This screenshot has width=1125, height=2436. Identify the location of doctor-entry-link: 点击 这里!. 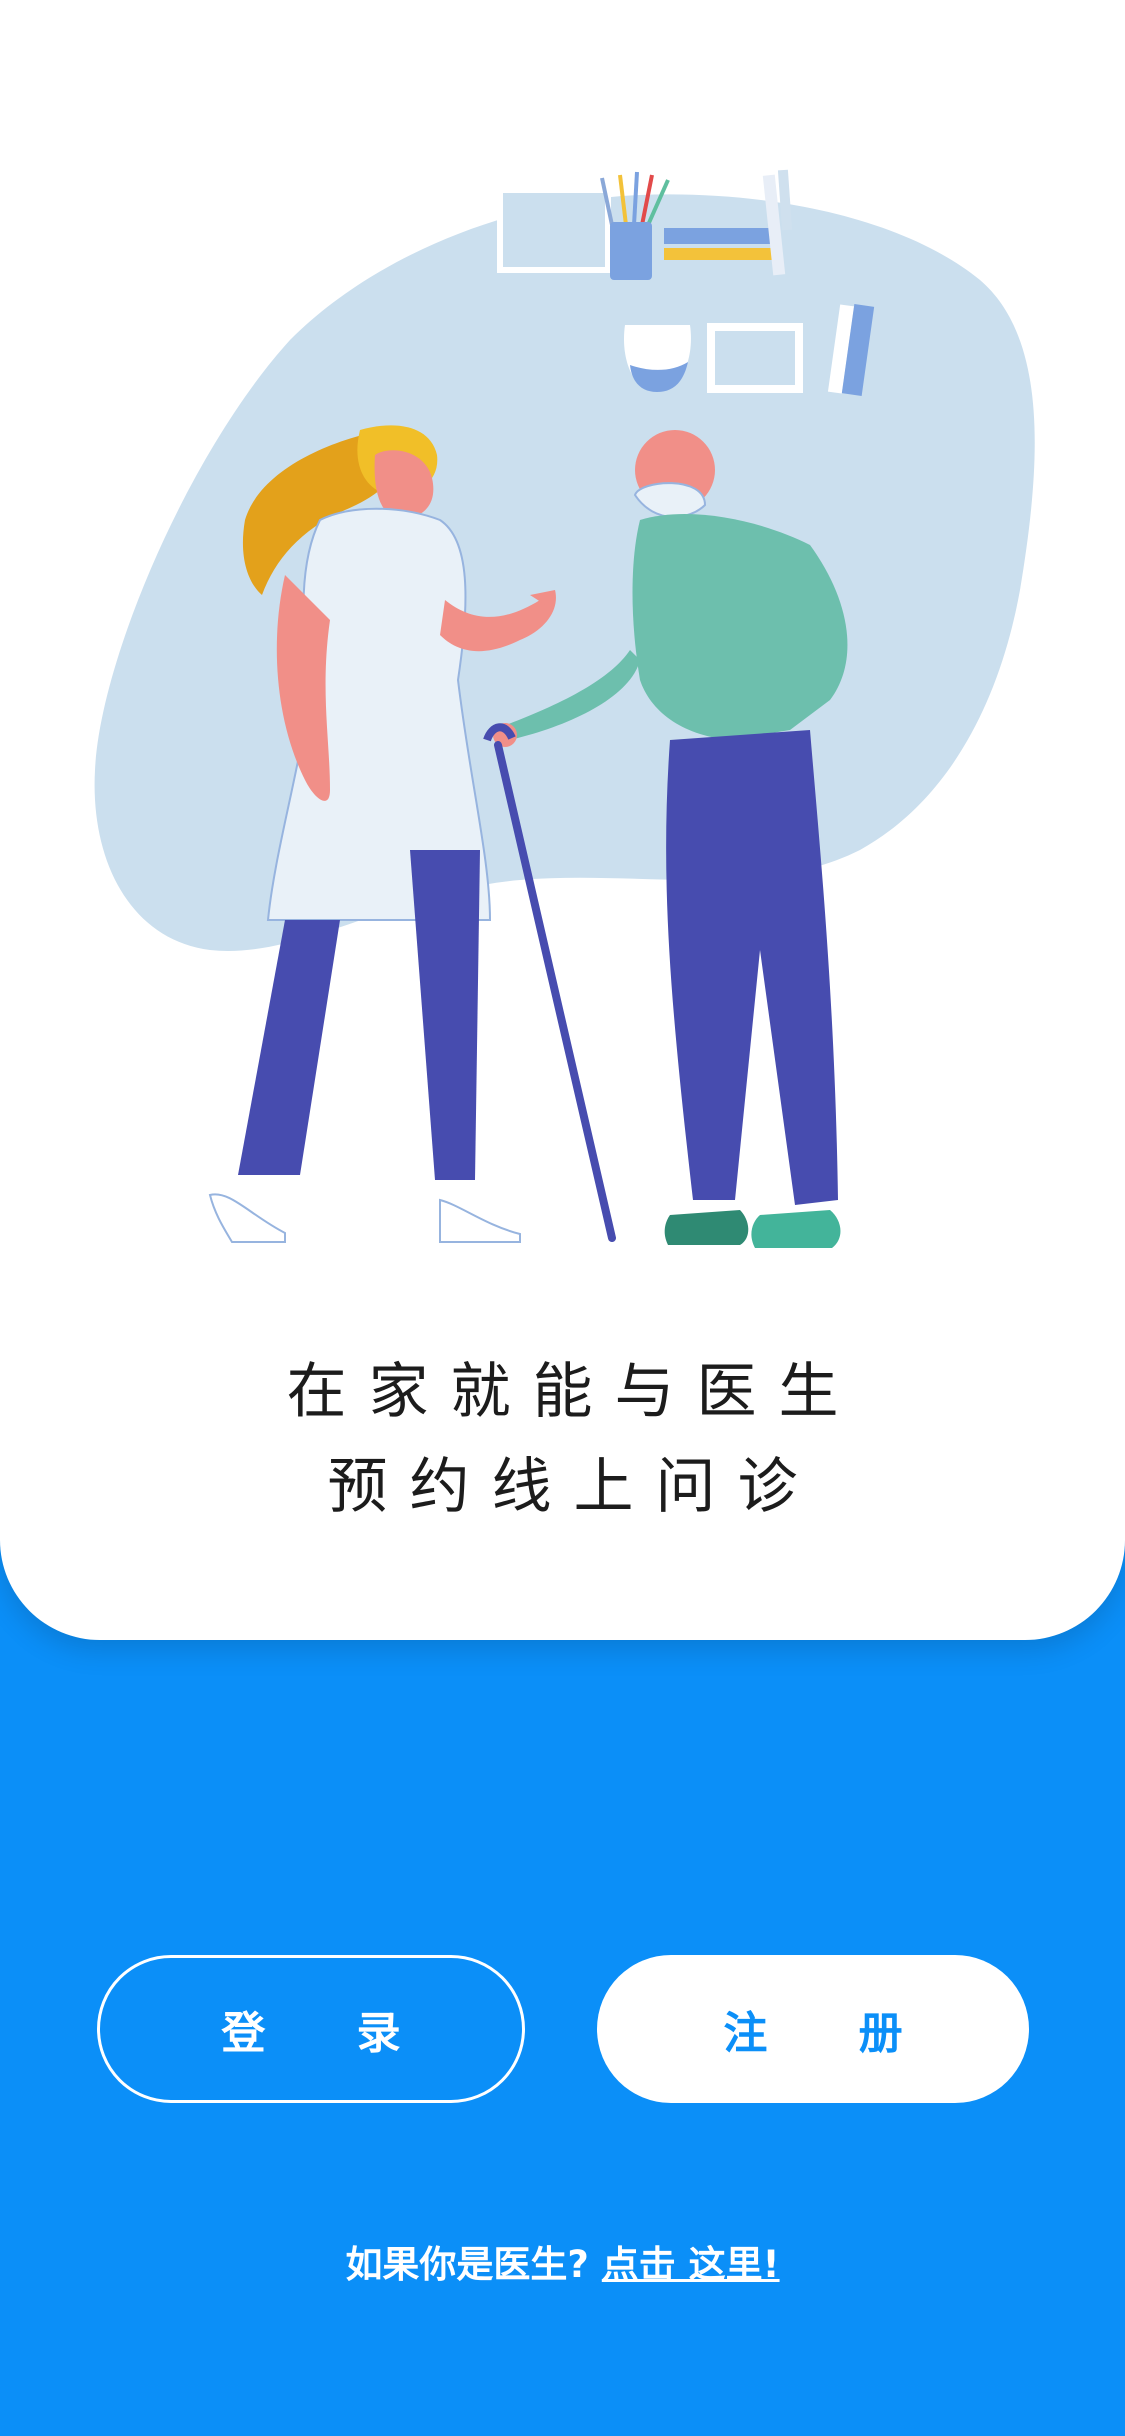
(691, 2264).